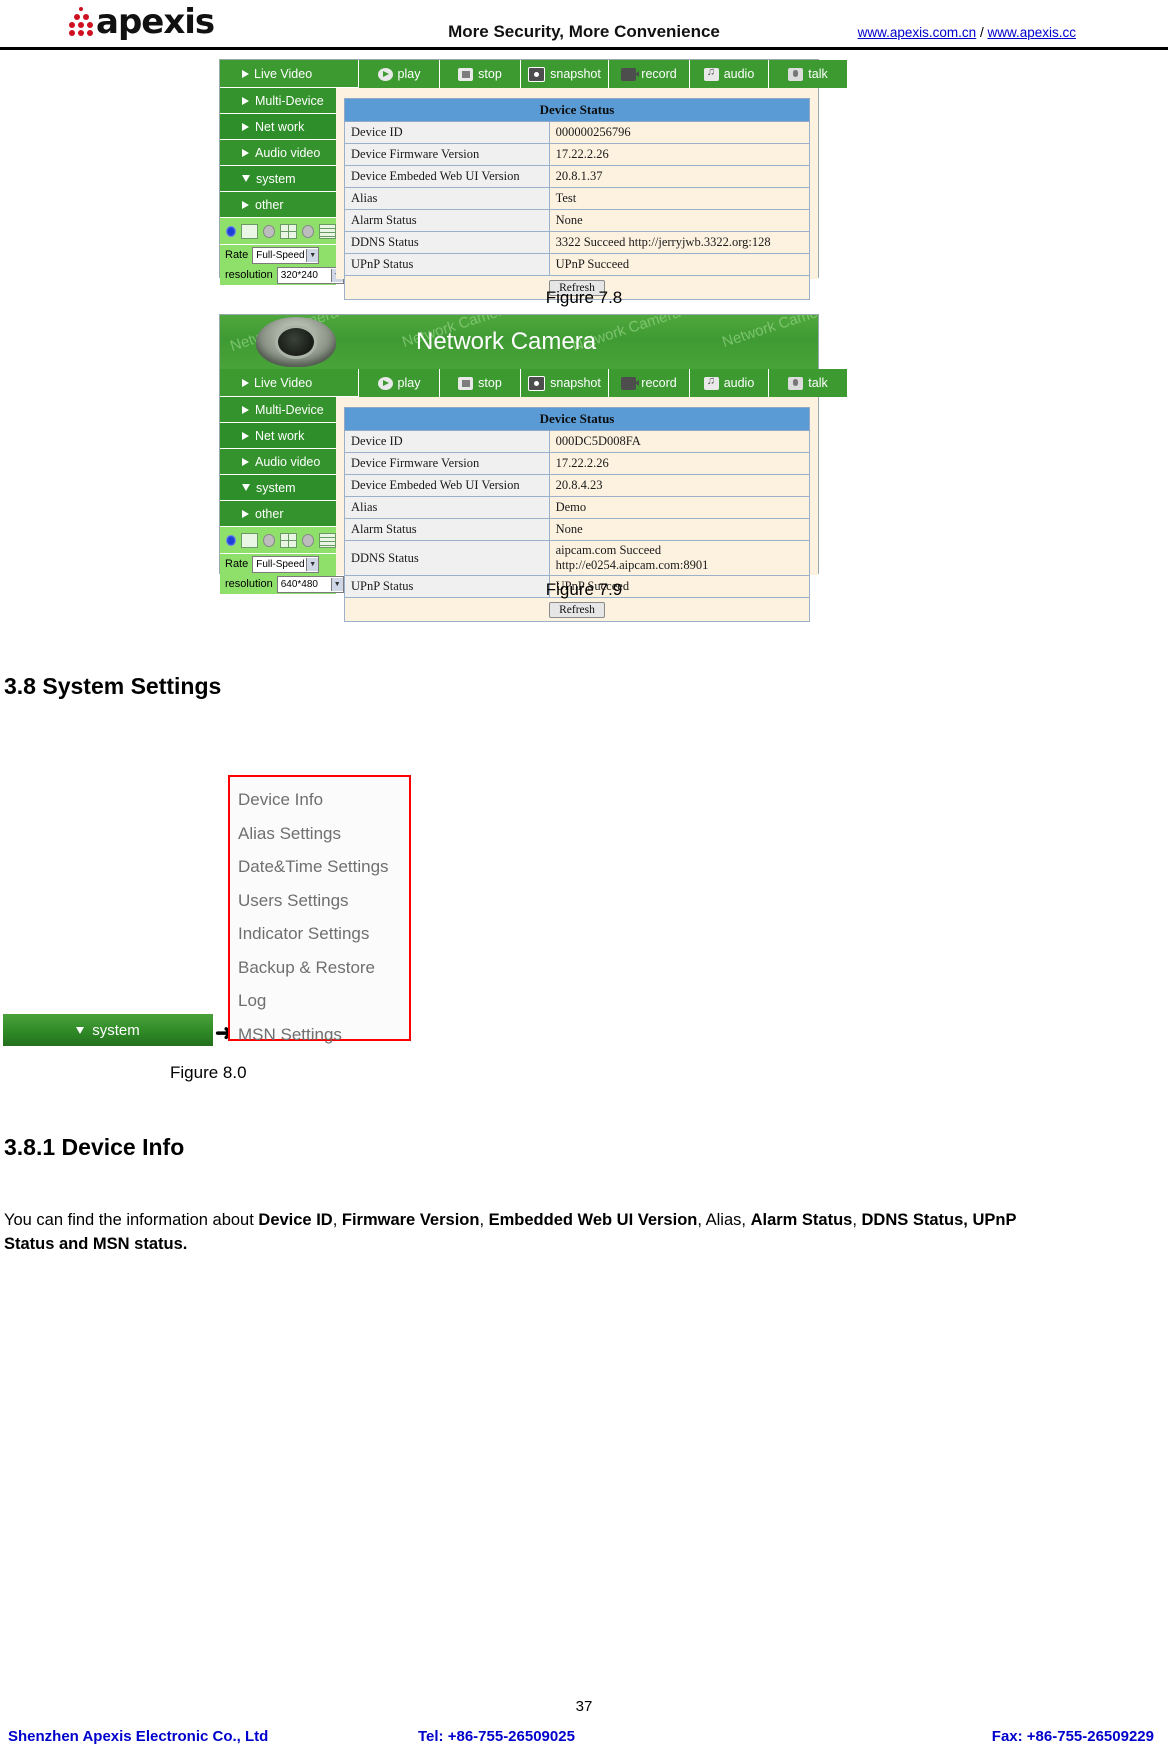 This screenshot has height=1753, width=1168. I want to click on figure79-btn-talk: talk, so click(808, 383).